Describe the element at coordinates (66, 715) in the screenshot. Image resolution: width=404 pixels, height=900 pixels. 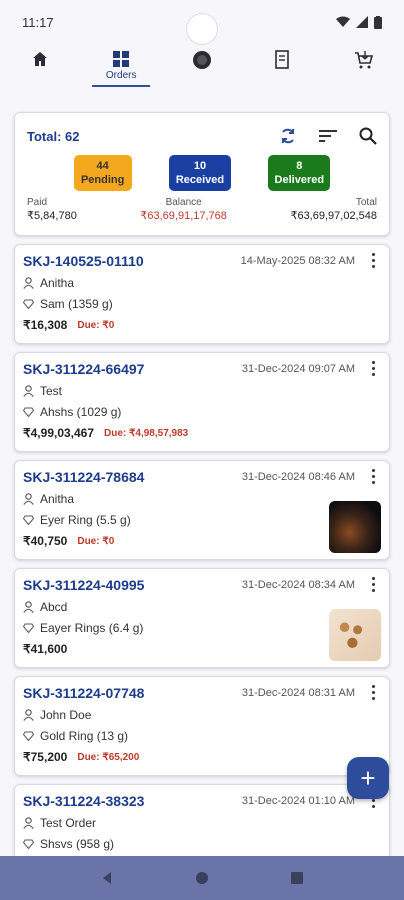
I see `customer-name: John Doe` at that location.